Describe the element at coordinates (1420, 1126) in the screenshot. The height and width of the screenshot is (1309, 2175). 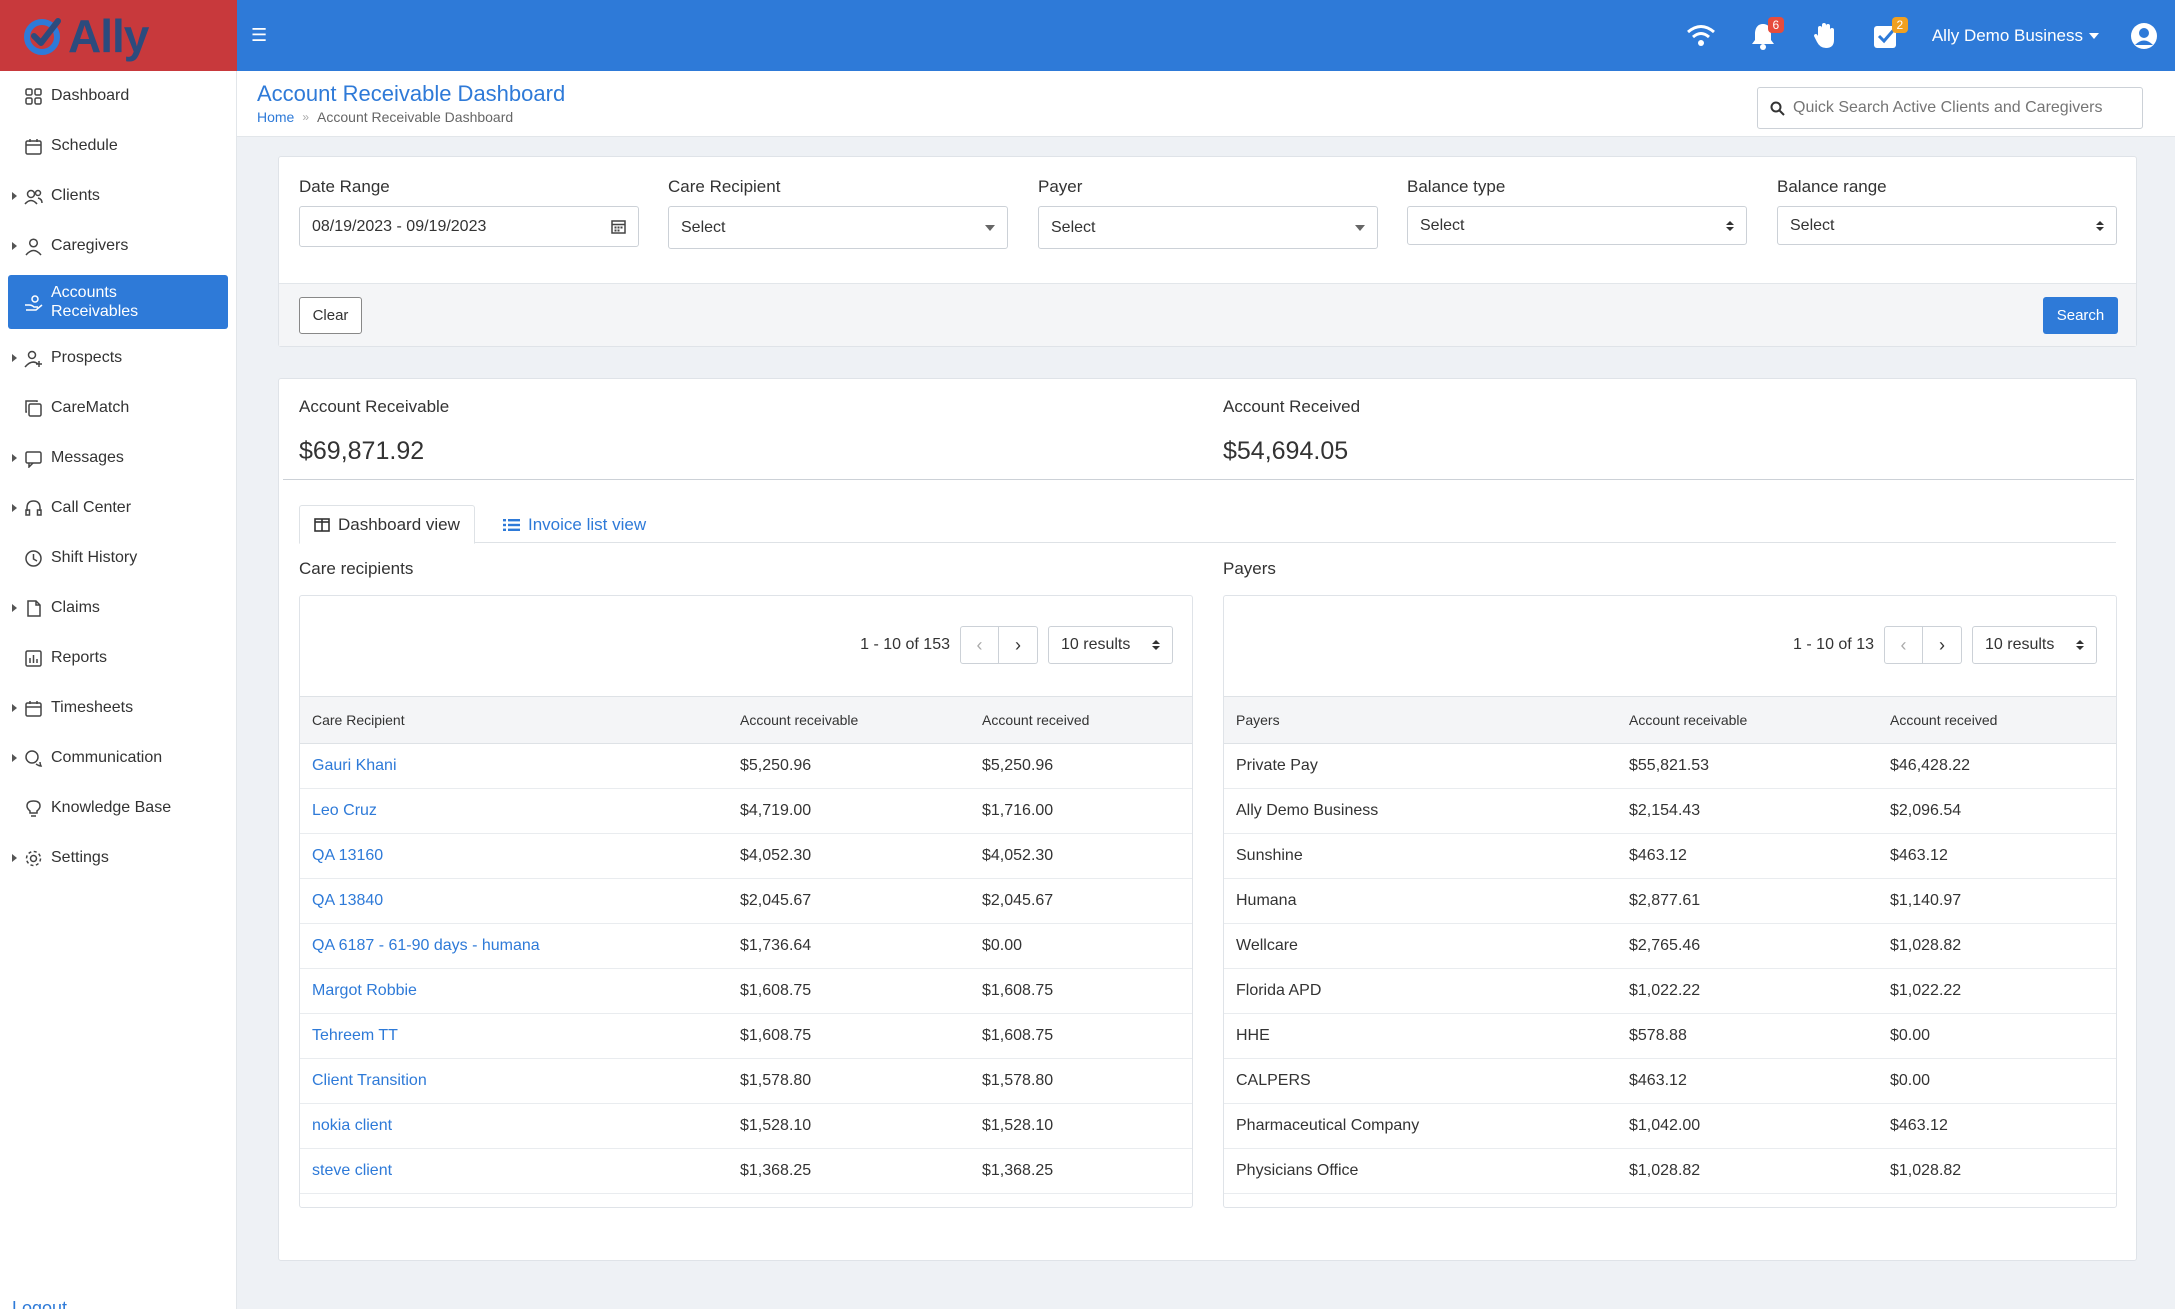
I see `payer-name: Pharmaceutical Company` at that location.